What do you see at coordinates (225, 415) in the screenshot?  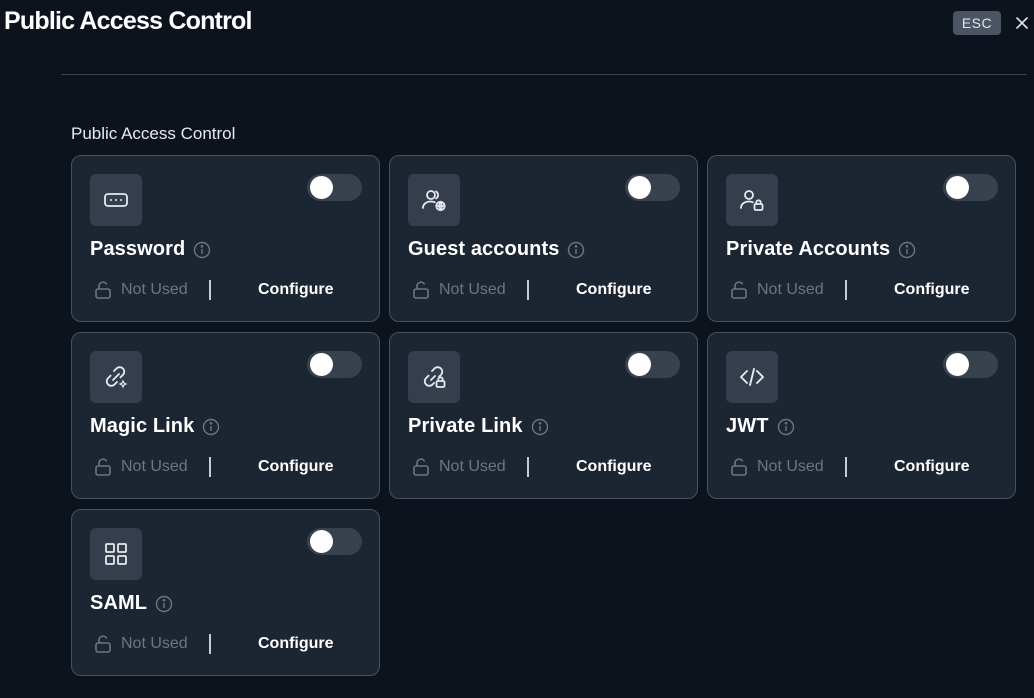 I see `card-magic-link: Magic Link Not Used Configure` at bounding box center [225, 415].